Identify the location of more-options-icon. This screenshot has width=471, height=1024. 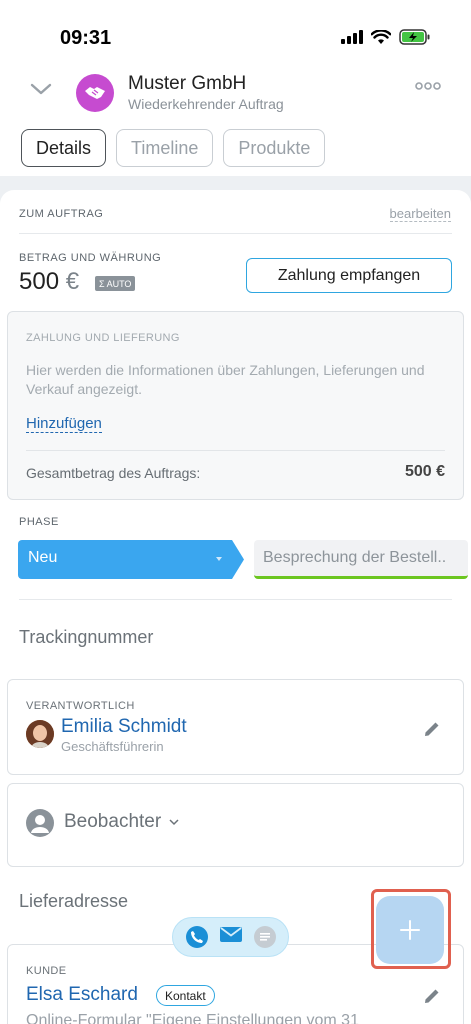
(428, 86).